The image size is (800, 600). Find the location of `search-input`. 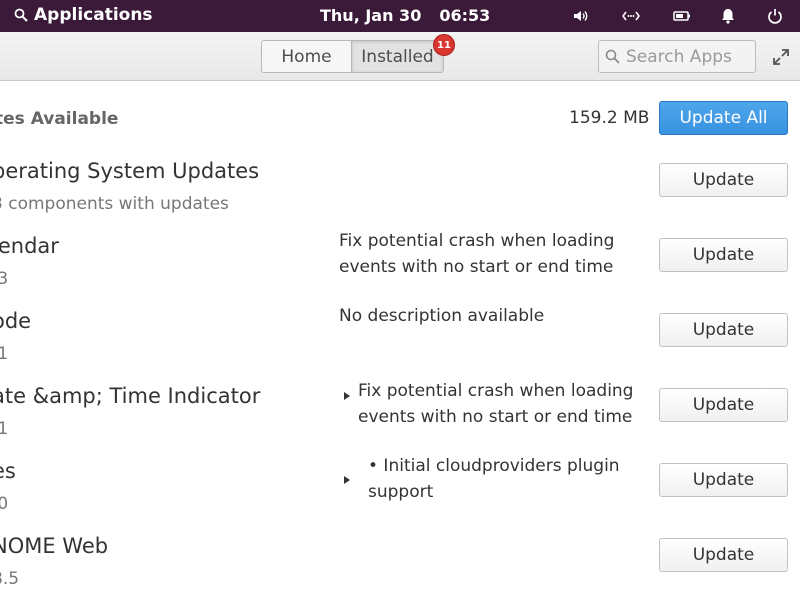

search-input is located at coordinates (688, 56).